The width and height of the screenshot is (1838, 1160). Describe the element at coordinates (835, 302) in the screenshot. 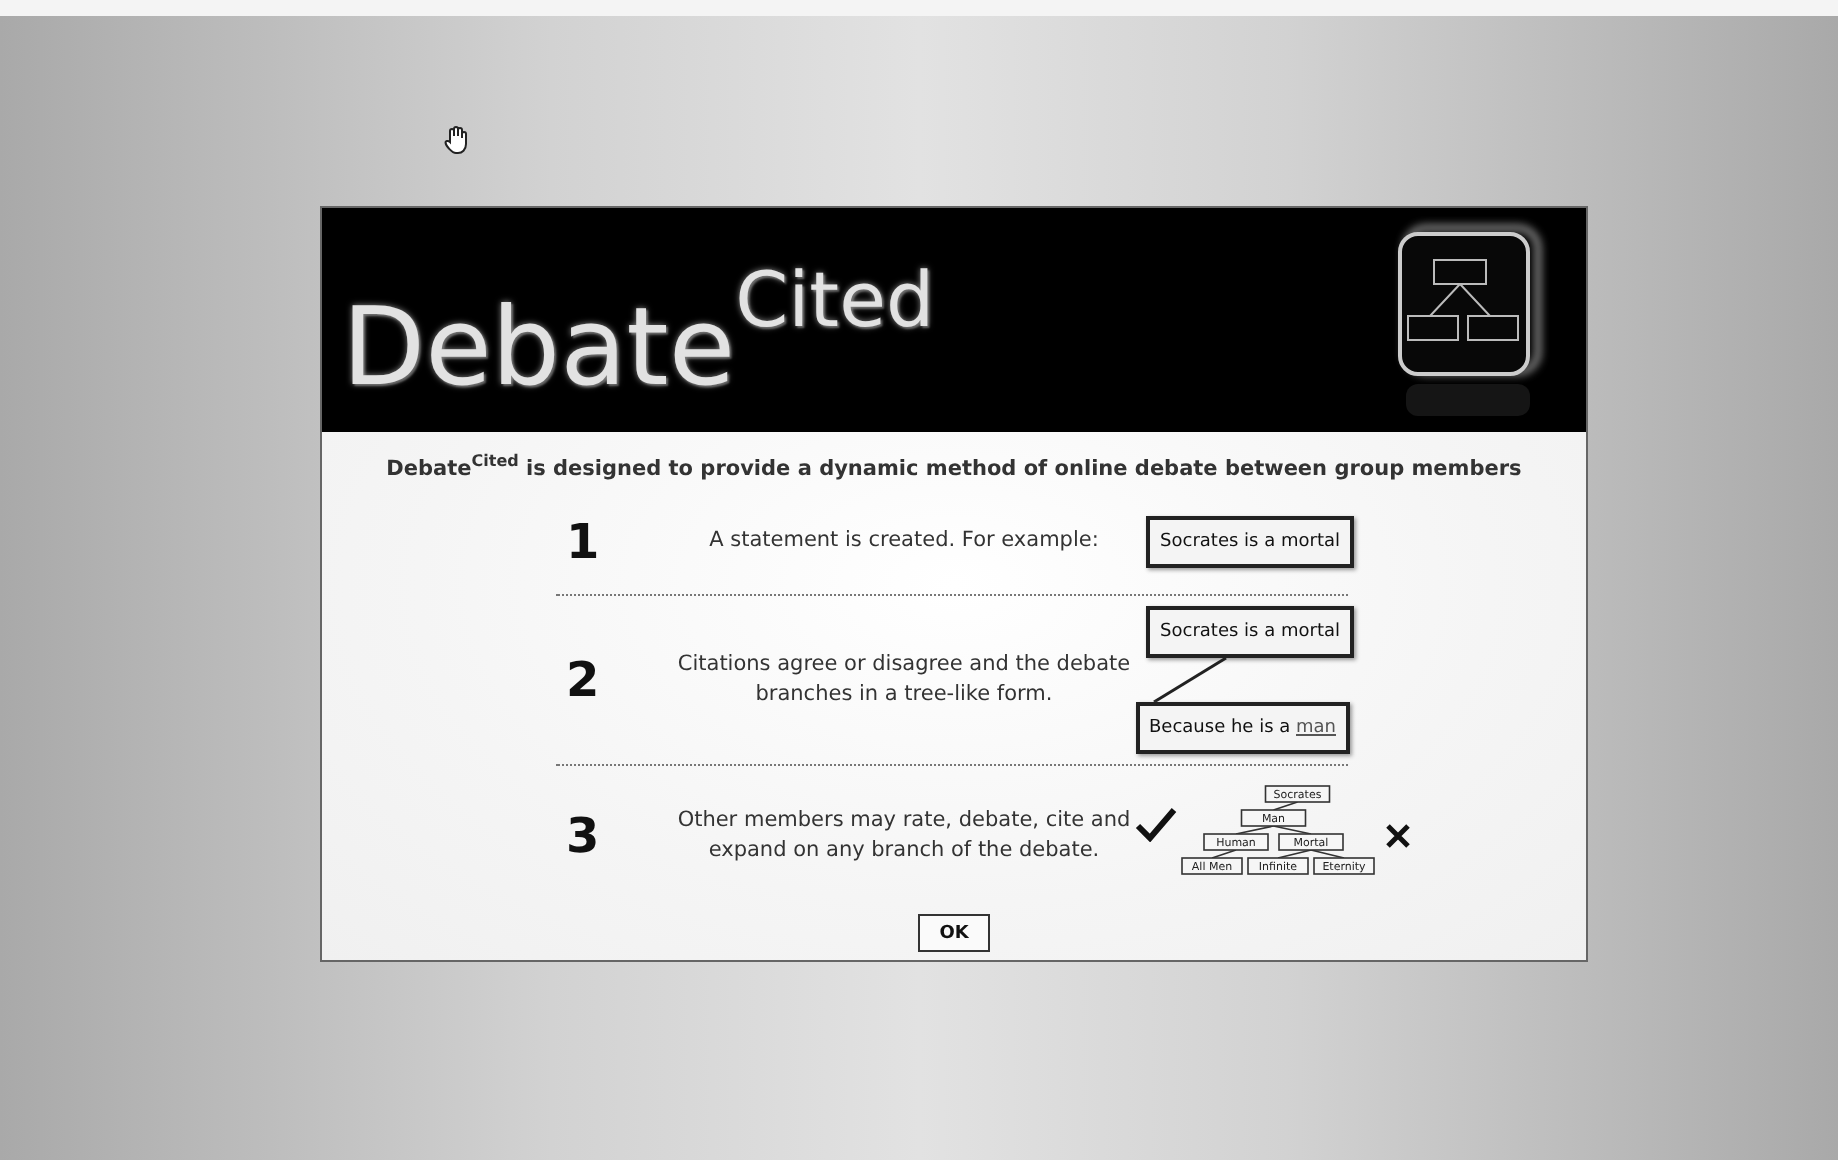

I see `app-title-superscript: Cited` at that location.